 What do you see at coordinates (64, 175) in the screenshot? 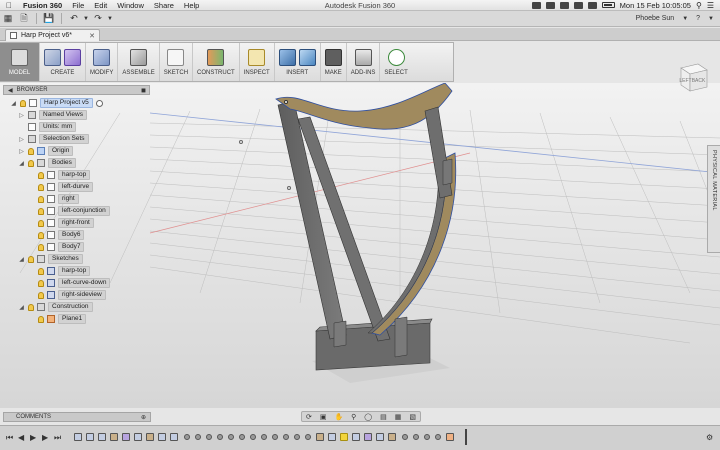
I see `tree-body-item: harp-top` at bounding box center [64, 175].